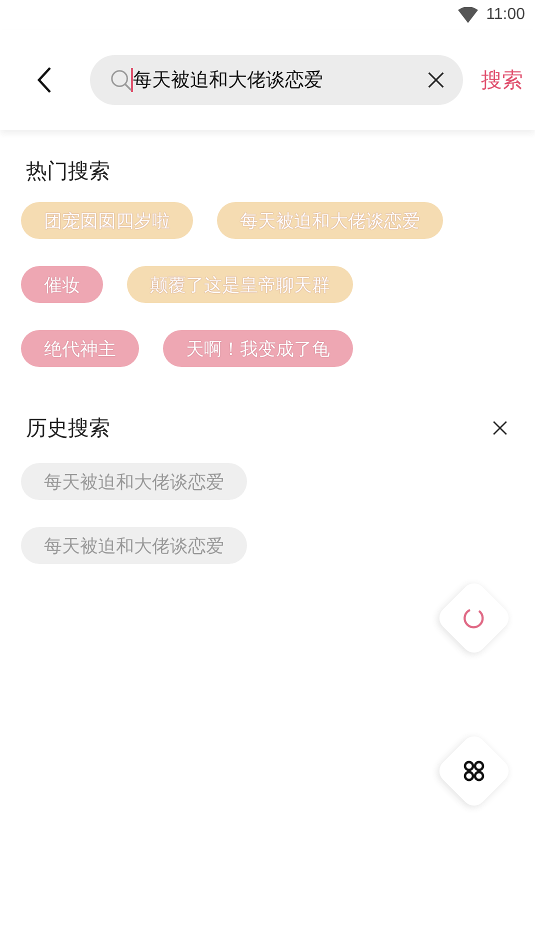 The width and height of the screenshot is (535, 951). Describe the element at coordinates (280, 80) in the screenshot. I see `search-field: 每天被迫和大佬谈恋爱` at that location.